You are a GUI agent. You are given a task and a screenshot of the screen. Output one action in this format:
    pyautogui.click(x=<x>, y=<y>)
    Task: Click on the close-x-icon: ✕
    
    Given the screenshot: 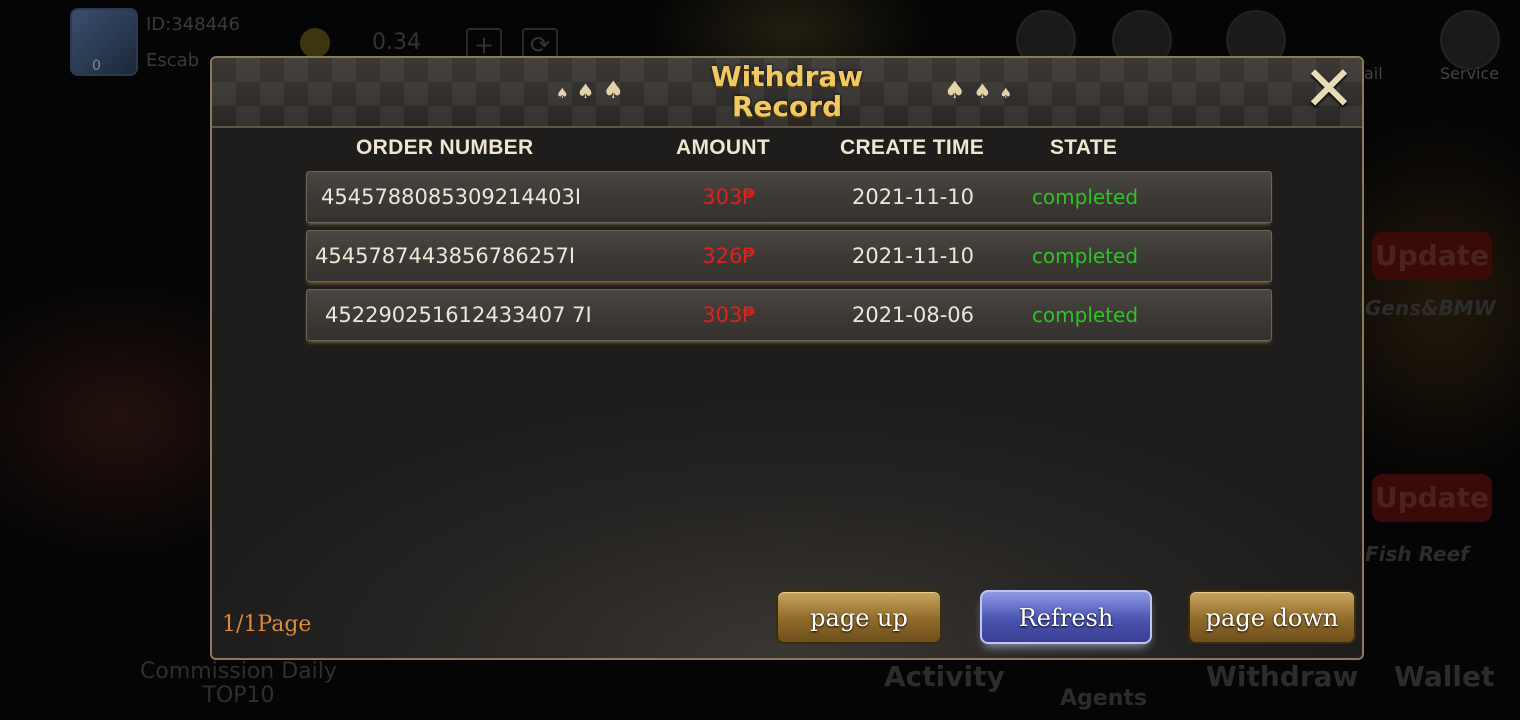 What is the action you would take?
    pyautogui.click(x=1329, y=89)
    